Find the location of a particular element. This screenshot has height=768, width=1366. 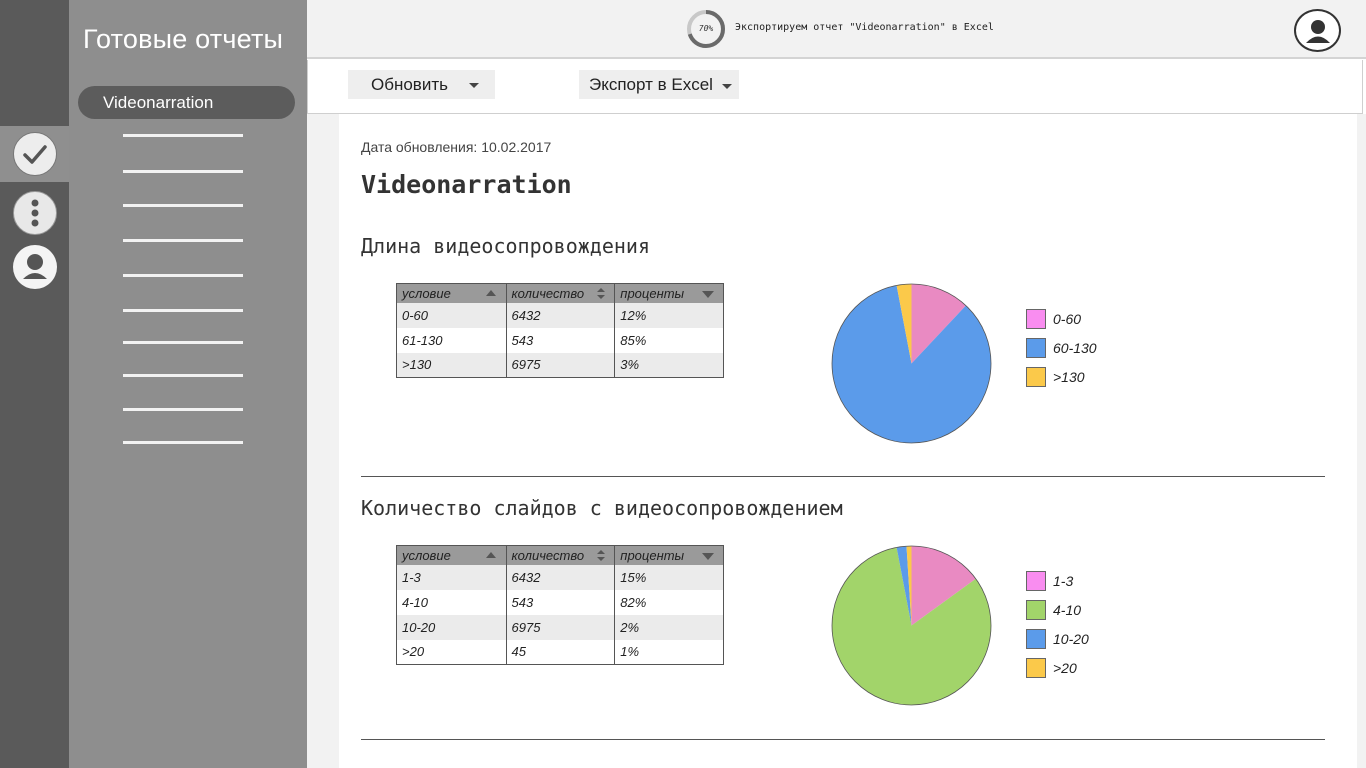

table-cell: 85% is located at coordinates (669, 340).